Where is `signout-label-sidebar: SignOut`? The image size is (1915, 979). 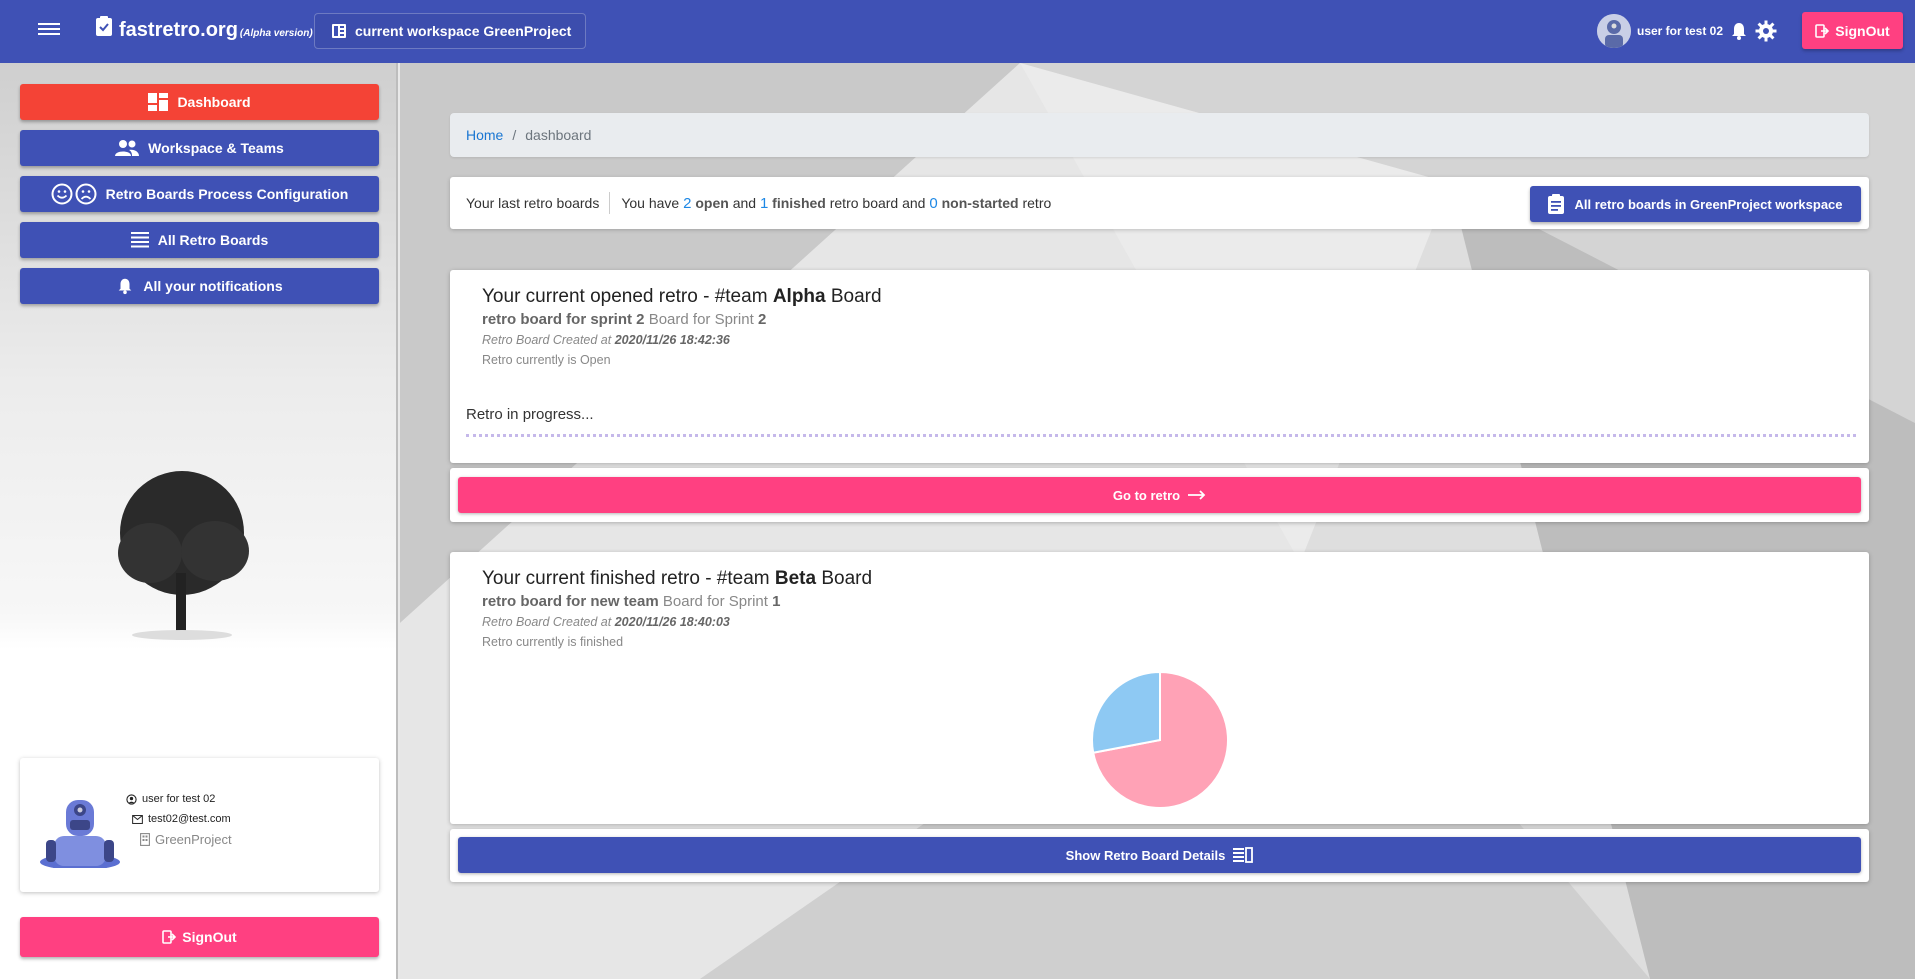
signout-label-sidebar: SignOut is located at coordinates (209, 937).